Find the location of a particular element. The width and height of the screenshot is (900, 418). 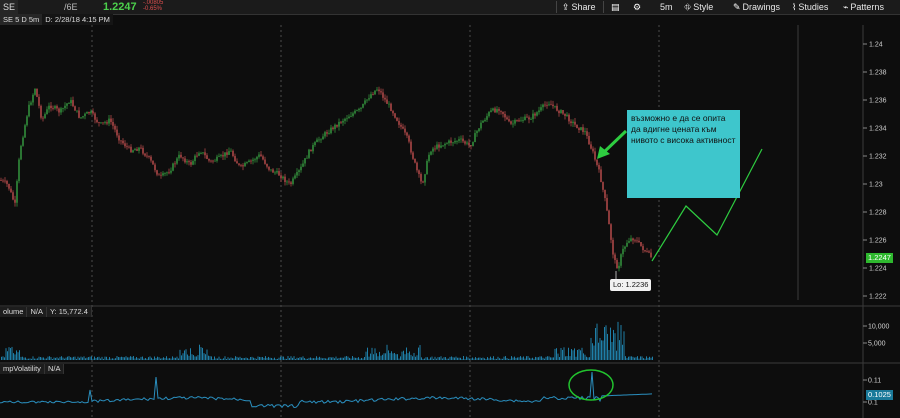

volume-title: olume is located at coordinates (14, 312).